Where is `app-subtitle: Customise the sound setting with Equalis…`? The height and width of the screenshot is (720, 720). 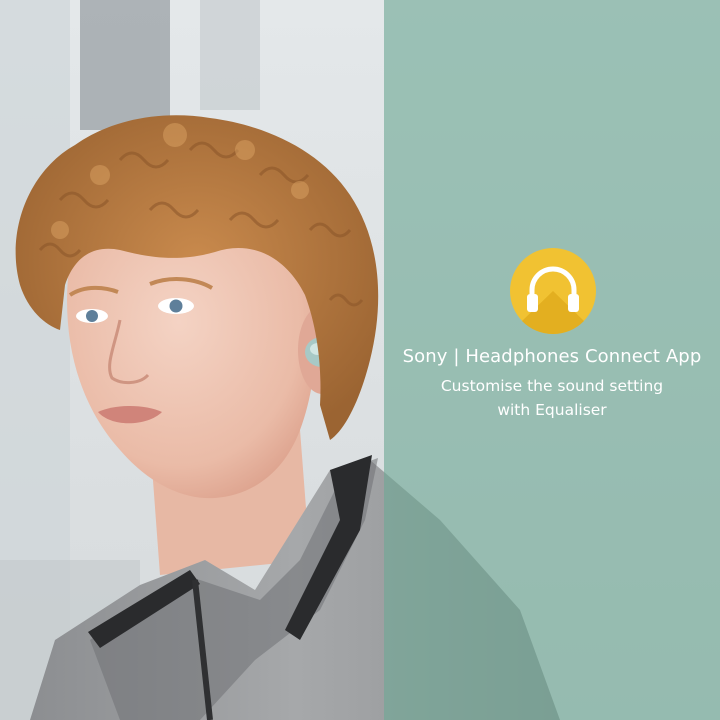
app-subtitle: Customise the sound setting with Equalis… is located at coordinates (552, 398).